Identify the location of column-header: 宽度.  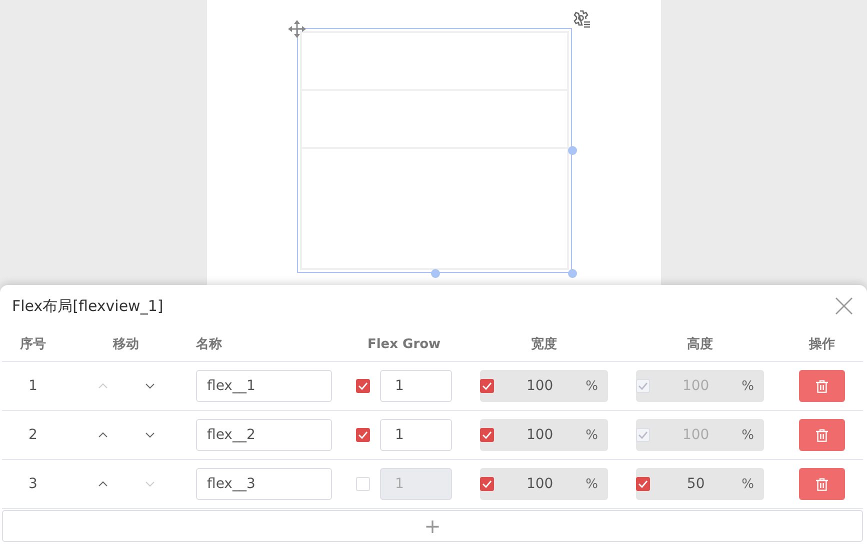
(544, 344).